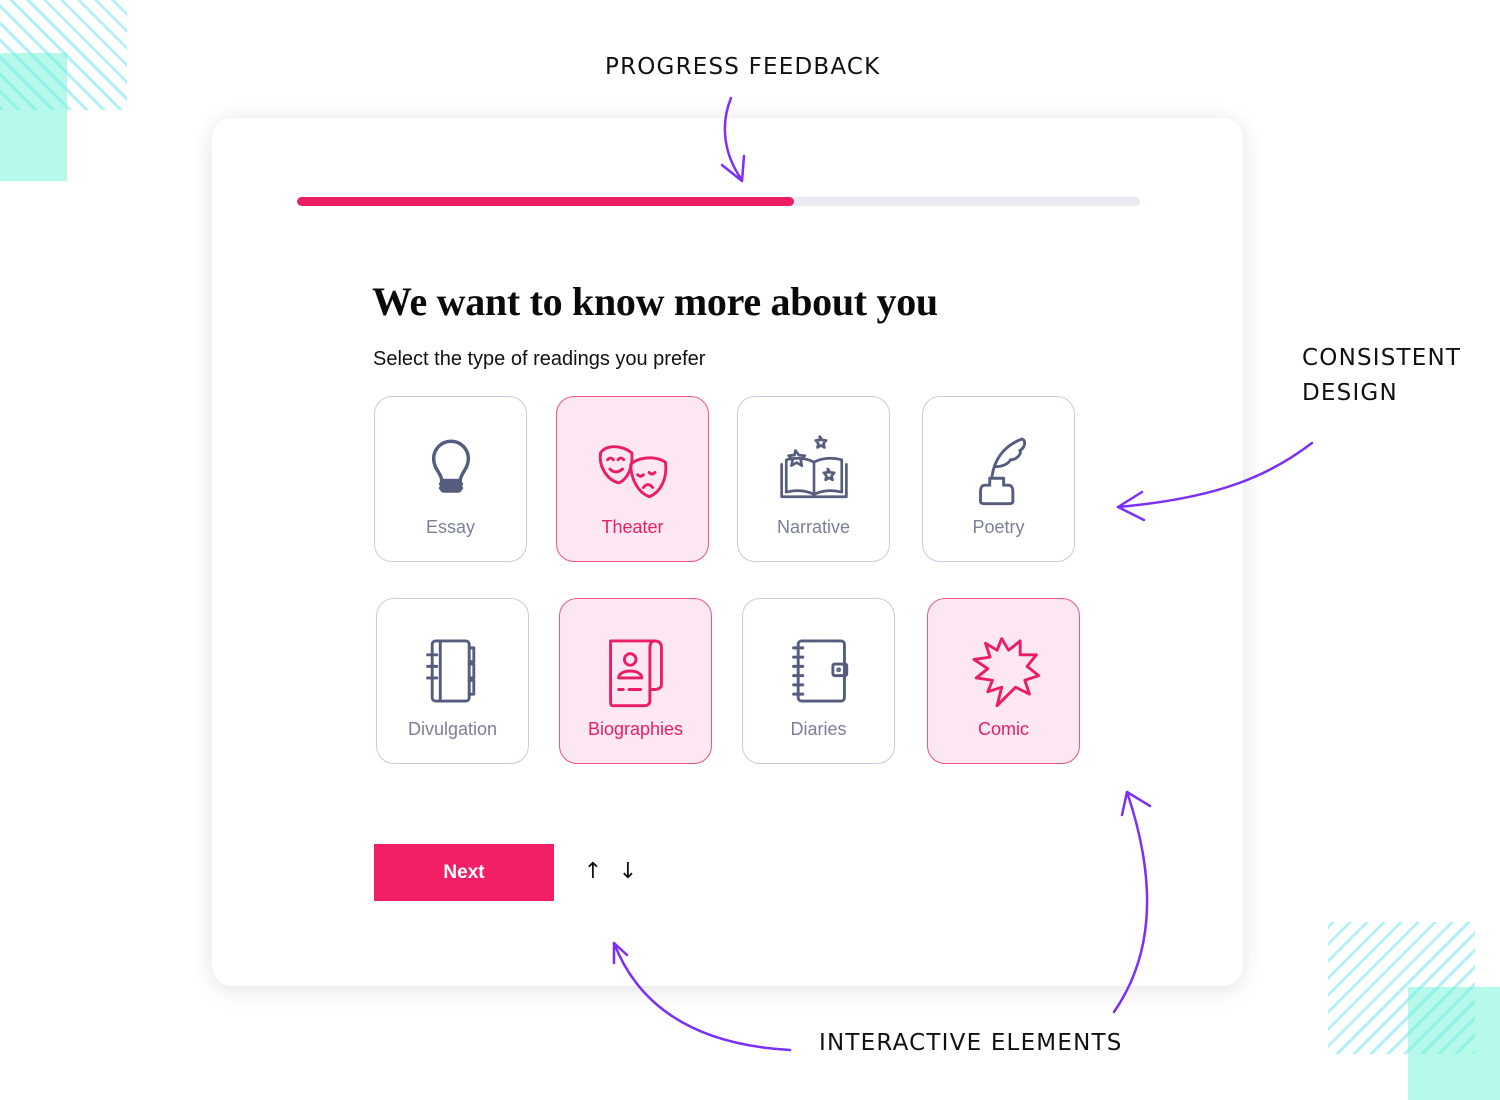  I want to click on option-divulgation: Divulgation, so click(452, 681).